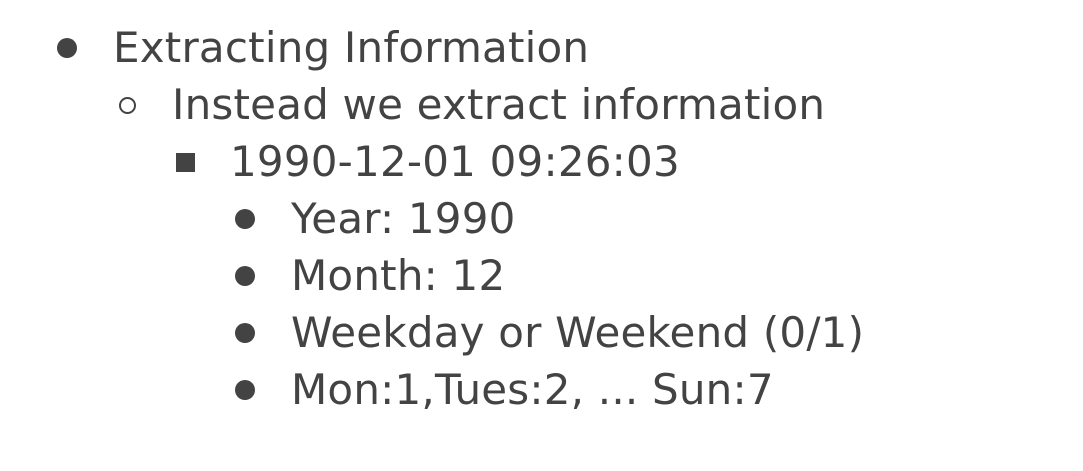 The height and width of the screenshot is (471, 1083). What do you see at coordinates (541, 219) in the screenshot?
I see `bullet-item-year: Year: 1990` at bounding box center [541, 219].